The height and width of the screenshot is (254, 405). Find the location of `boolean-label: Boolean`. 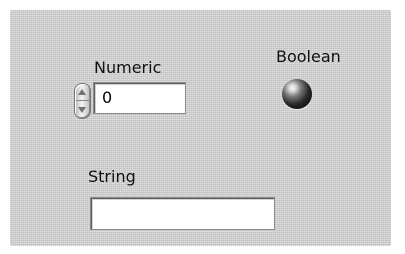

boolean-label: Boolean is located at coordinates (308, 56).